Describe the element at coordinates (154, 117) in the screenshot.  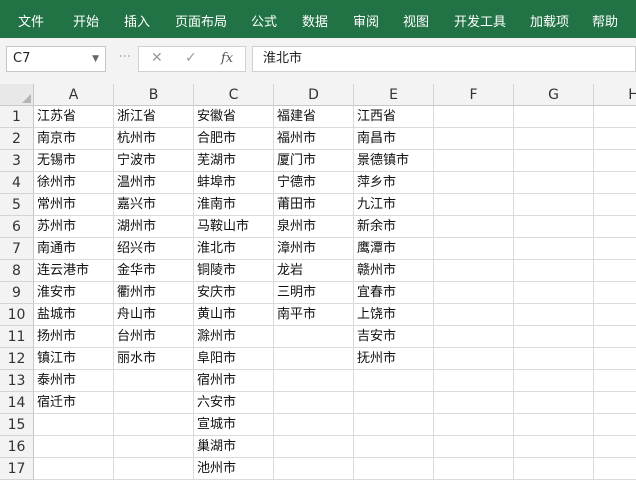
I see `cell: 浙江省` at that location.